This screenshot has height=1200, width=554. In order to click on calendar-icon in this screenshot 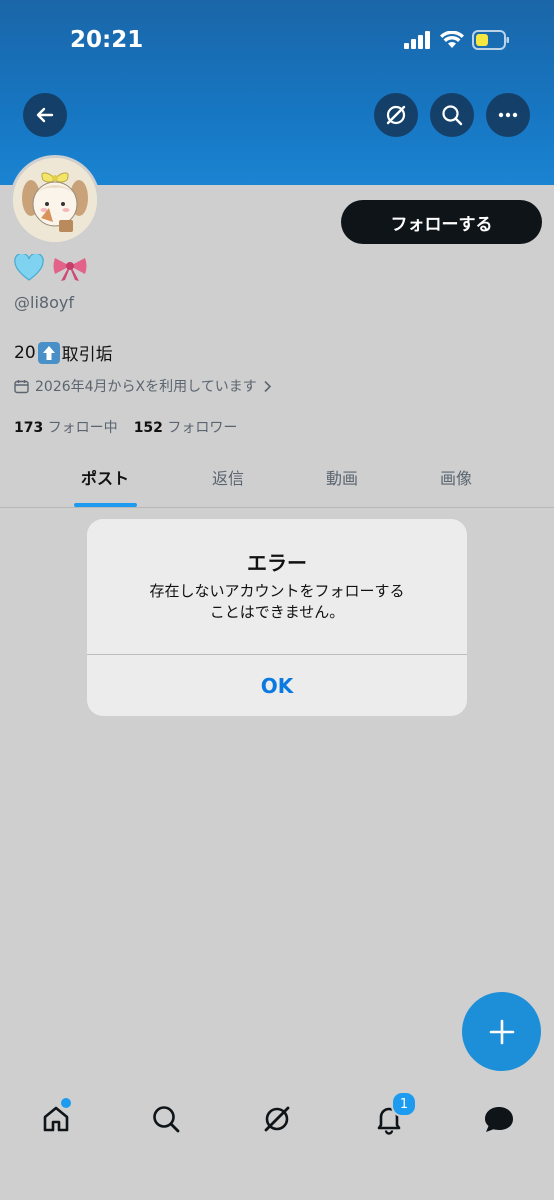, I will do `click(21, 386)`.